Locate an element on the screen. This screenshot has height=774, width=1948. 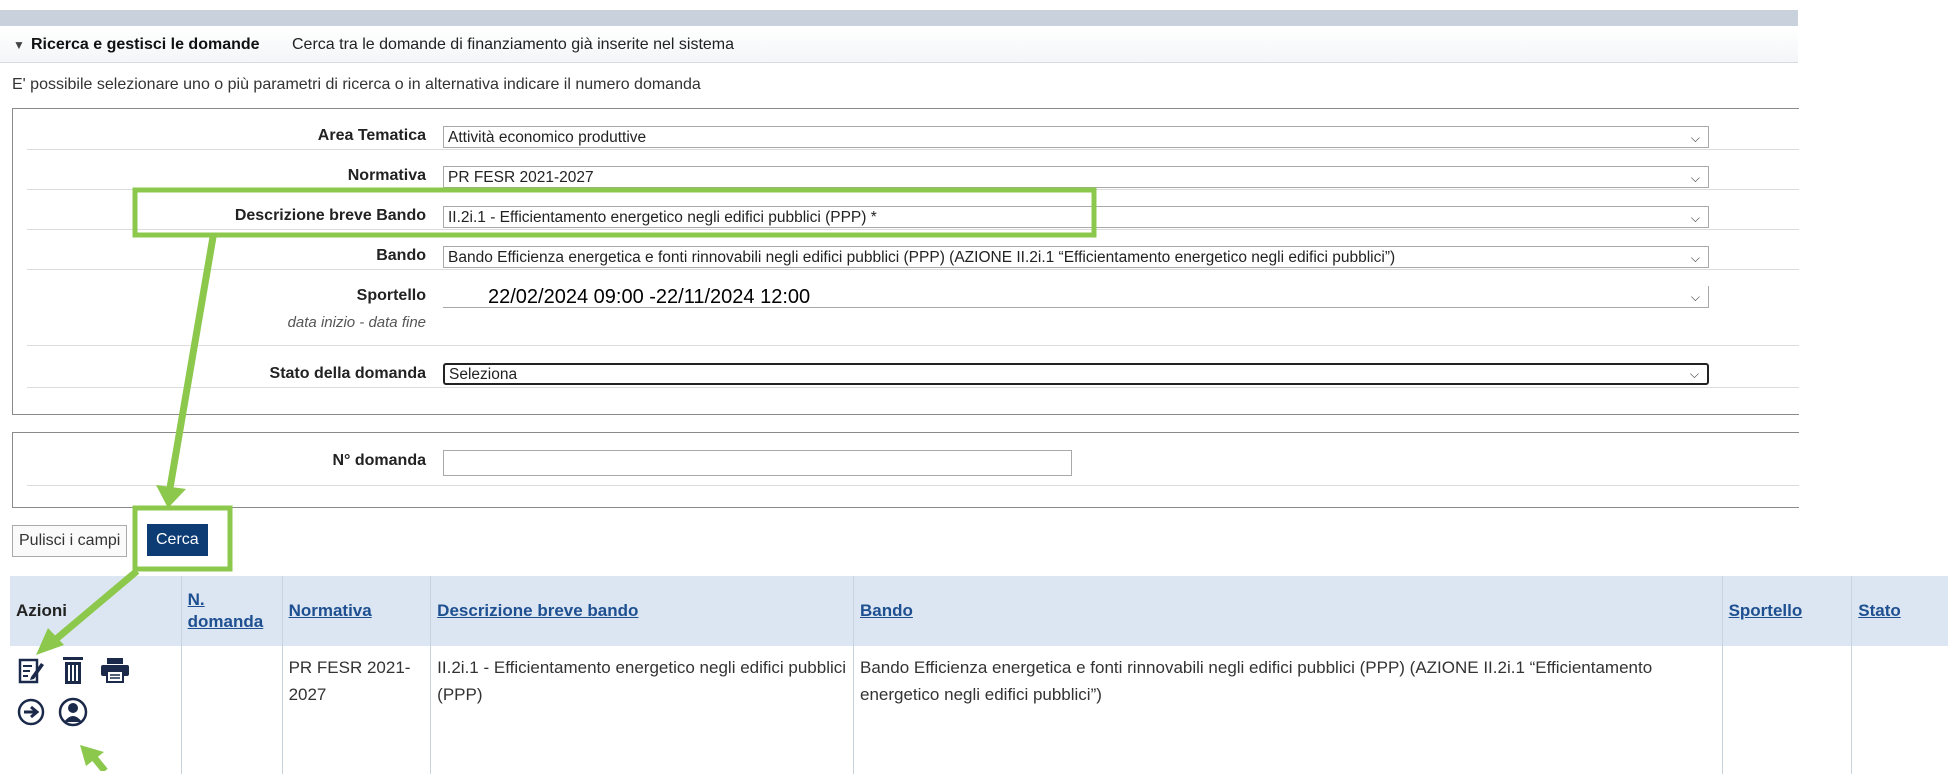
row-stato: Stato della domanda Seleziona ⌵ is located at coordinates (913, 366).